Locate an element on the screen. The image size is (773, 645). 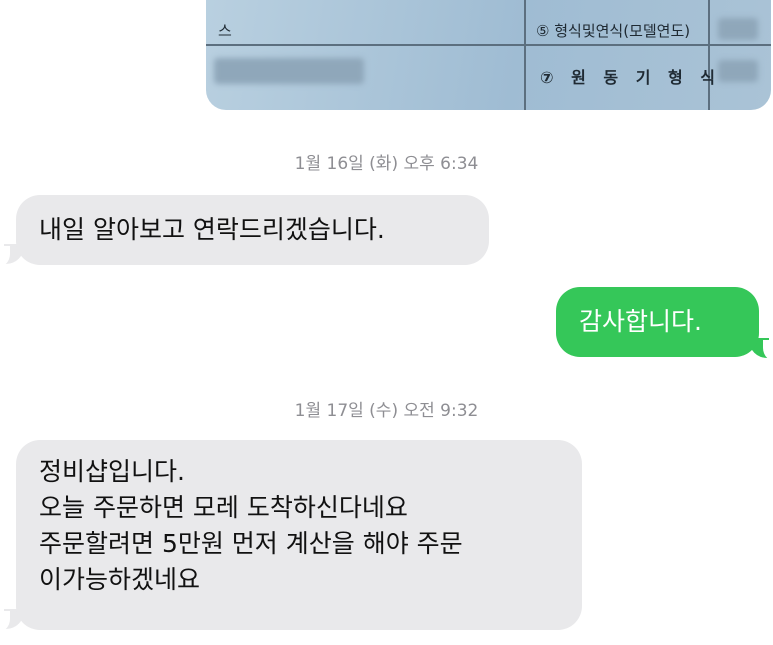
doc-label-model-year: ⑤ 형식및연식(모델연도) is located at coordinates (613, 31).